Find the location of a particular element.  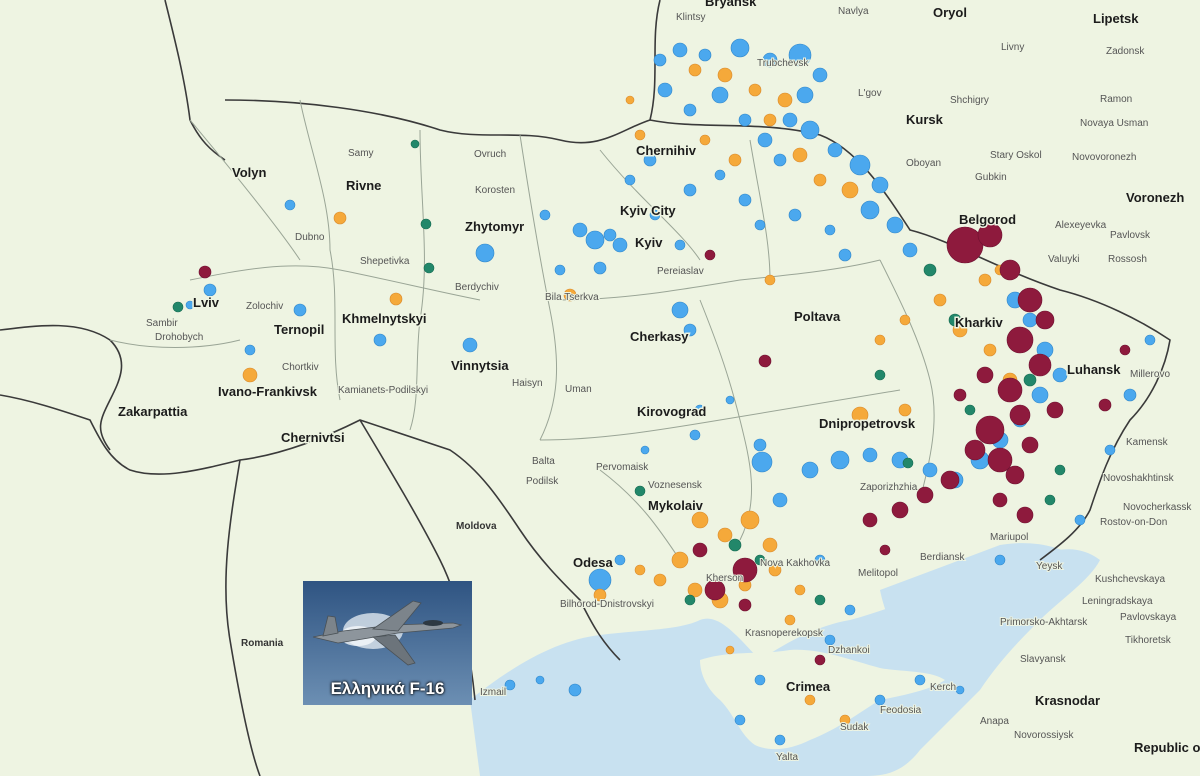

label-moldova: Moldova is located at coordinates (476, 526).